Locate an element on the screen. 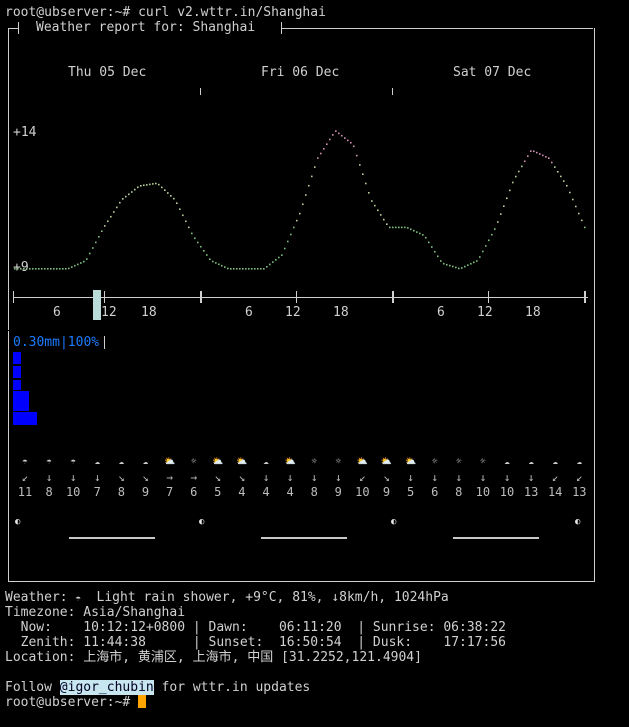 The image size is (629, 727). follow-line: Follow @igor_chubin for wttr.in updates is located at coordinates (157, 687).